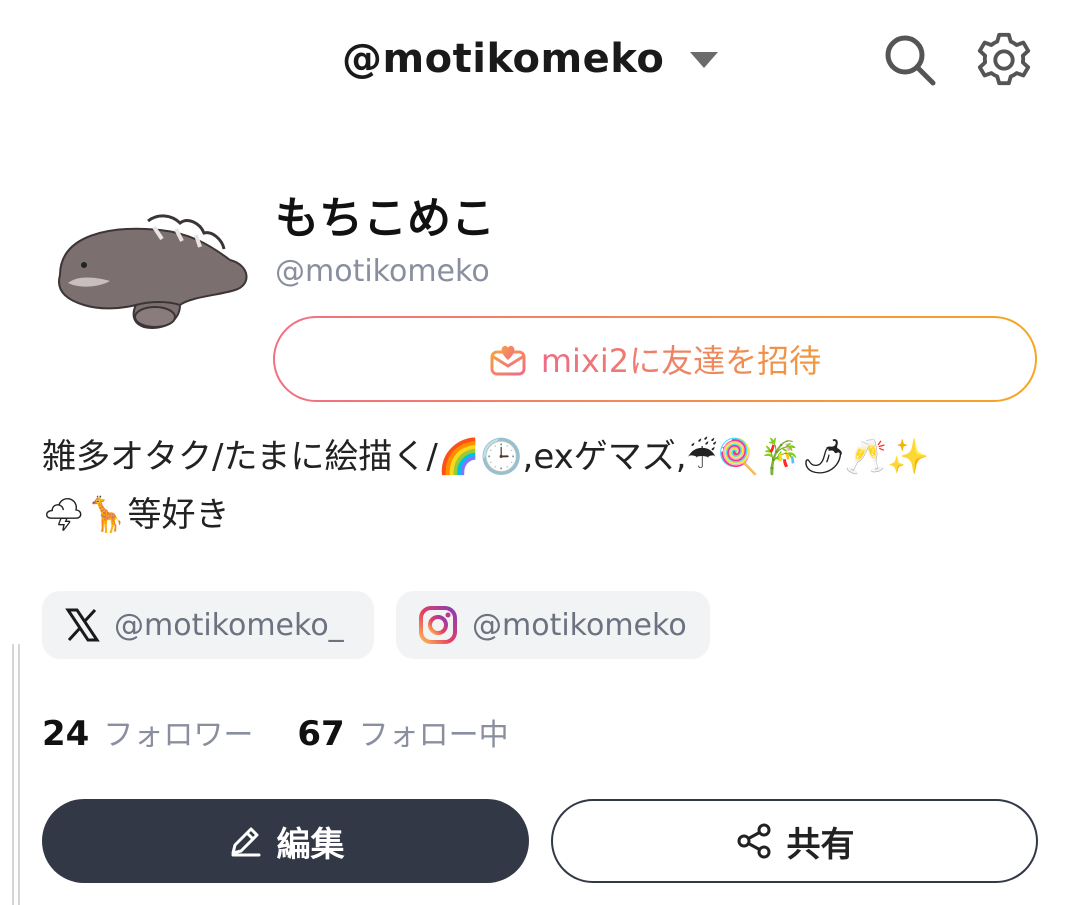 This screenshot has width=1080, height=905. What do you see at coordinates (16, 774) in the screenshot?
I see `scrollbar` at bounding box center [16, 774].